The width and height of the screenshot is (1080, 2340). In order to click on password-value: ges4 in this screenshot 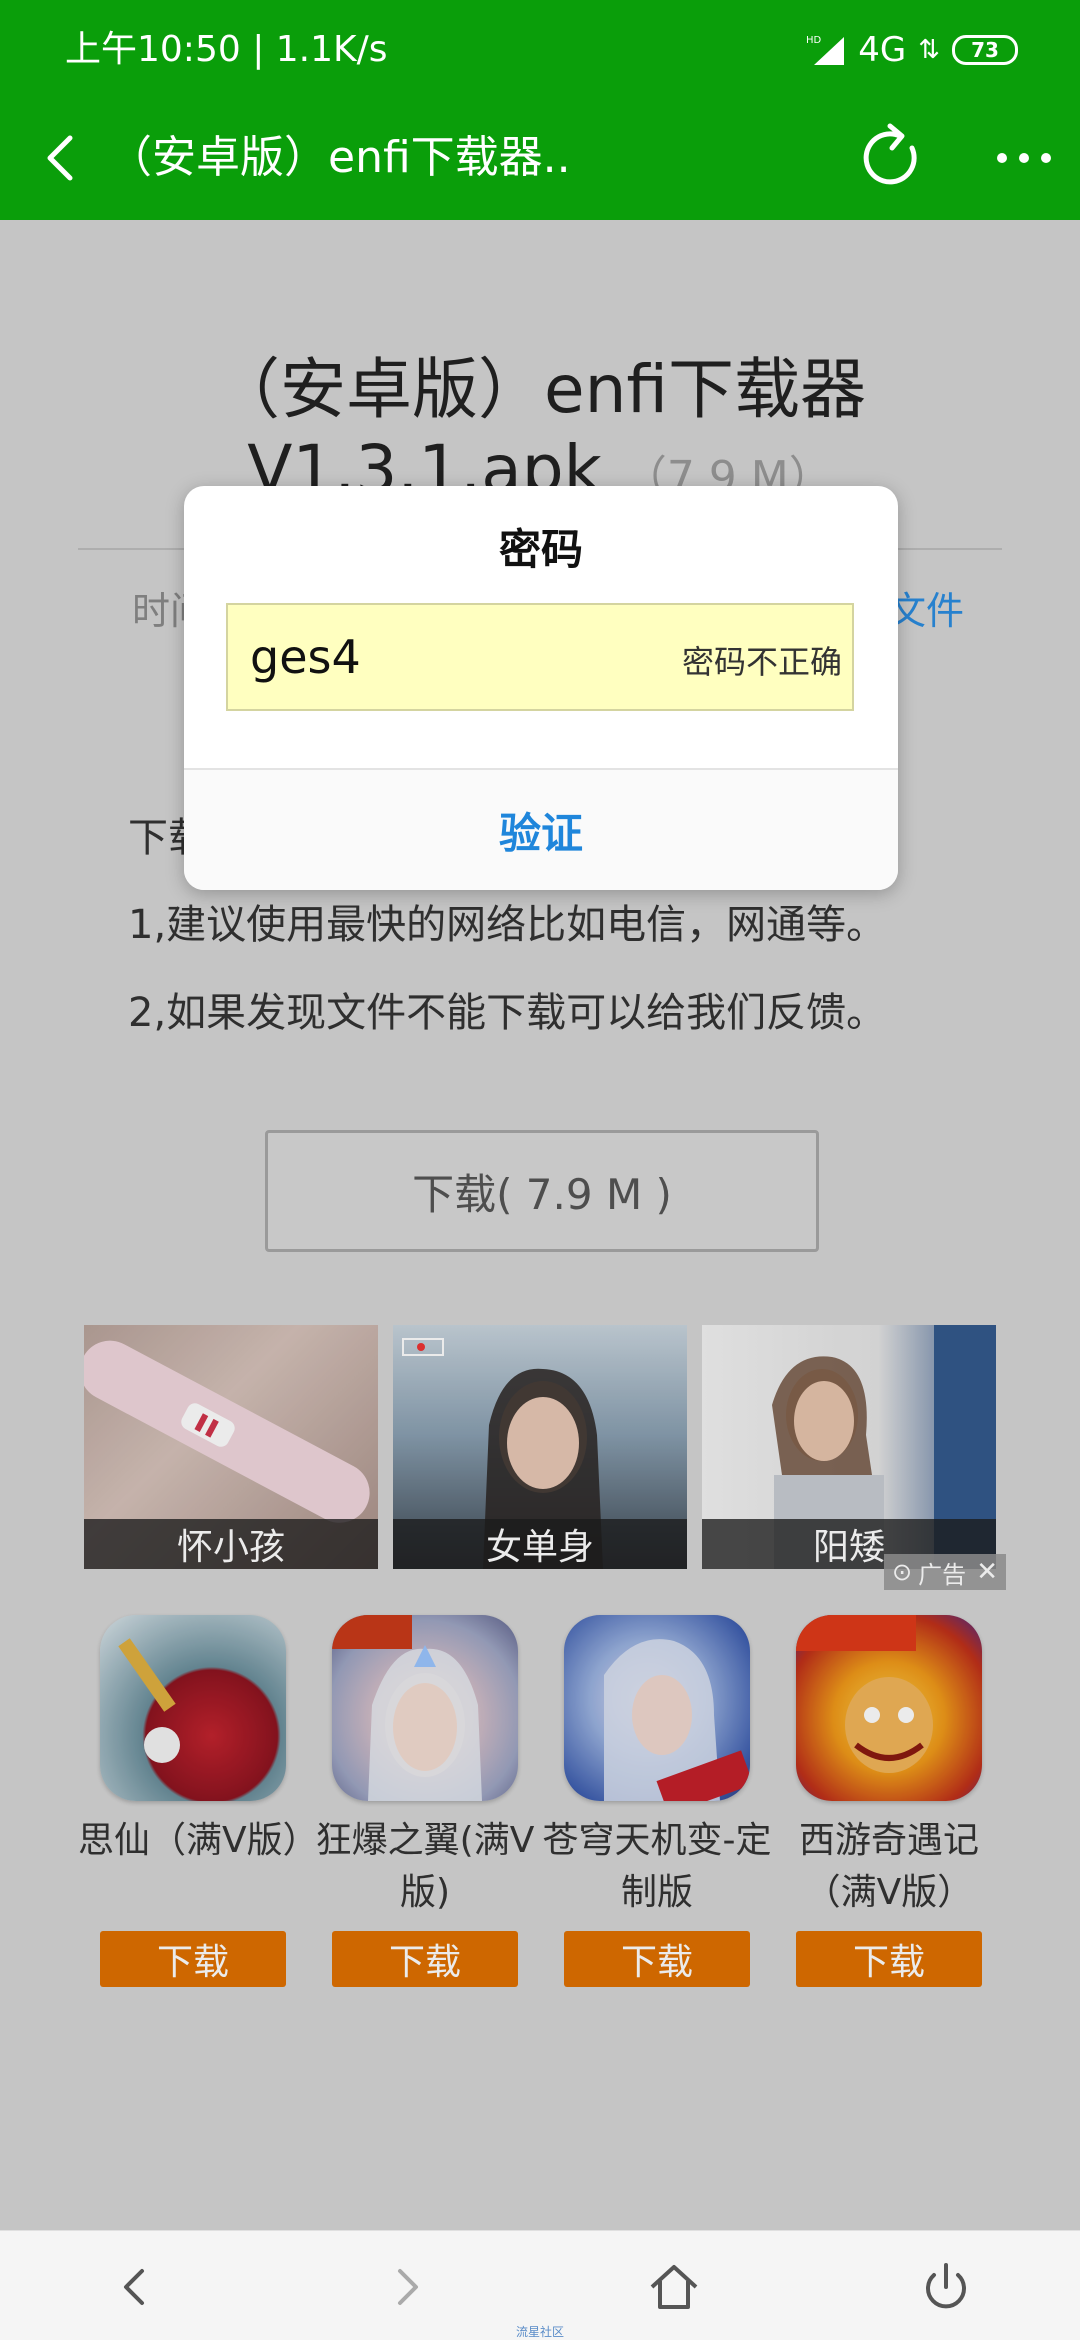, I will do `click(466, 657)`.